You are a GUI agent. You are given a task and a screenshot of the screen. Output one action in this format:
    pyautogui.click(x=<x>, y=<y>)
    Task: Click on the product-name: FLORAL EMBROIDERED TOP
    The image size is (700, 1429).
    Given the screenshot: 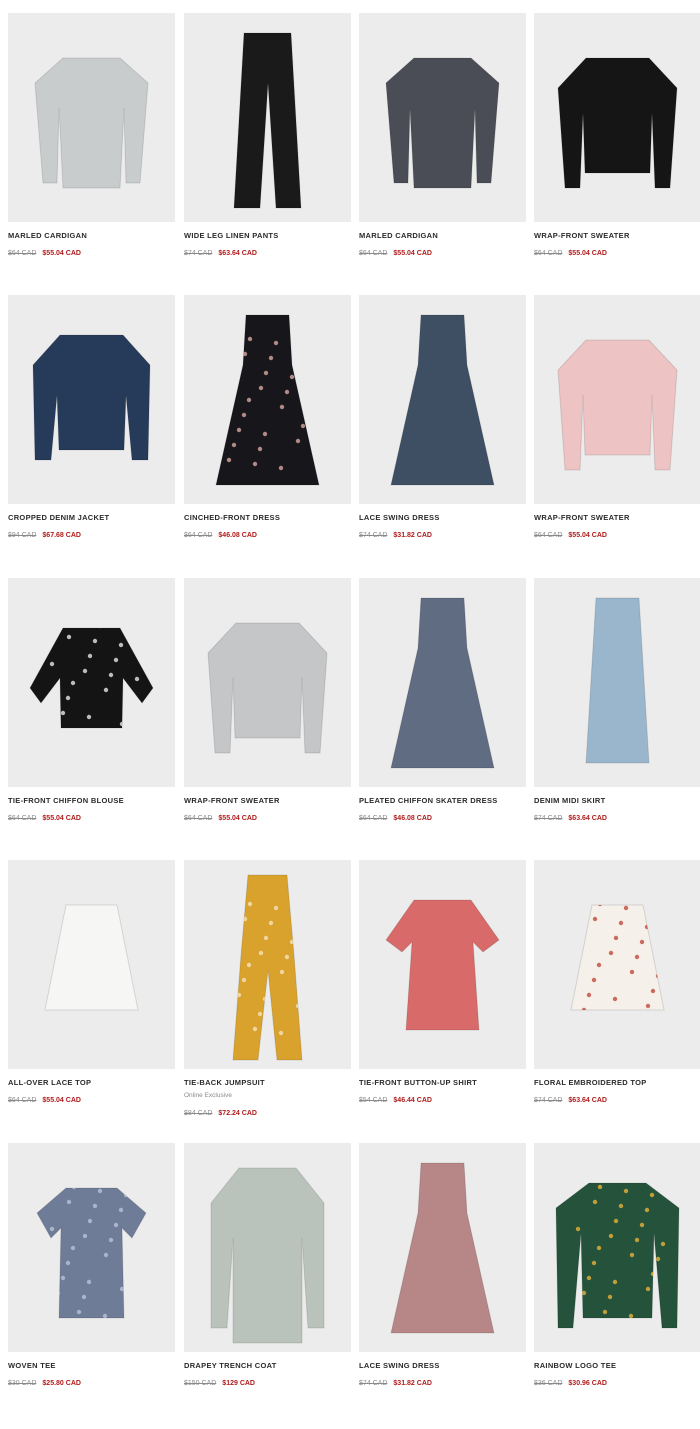 What is the action you would take?
    pyautogui.click(x=617, y=1082)
    